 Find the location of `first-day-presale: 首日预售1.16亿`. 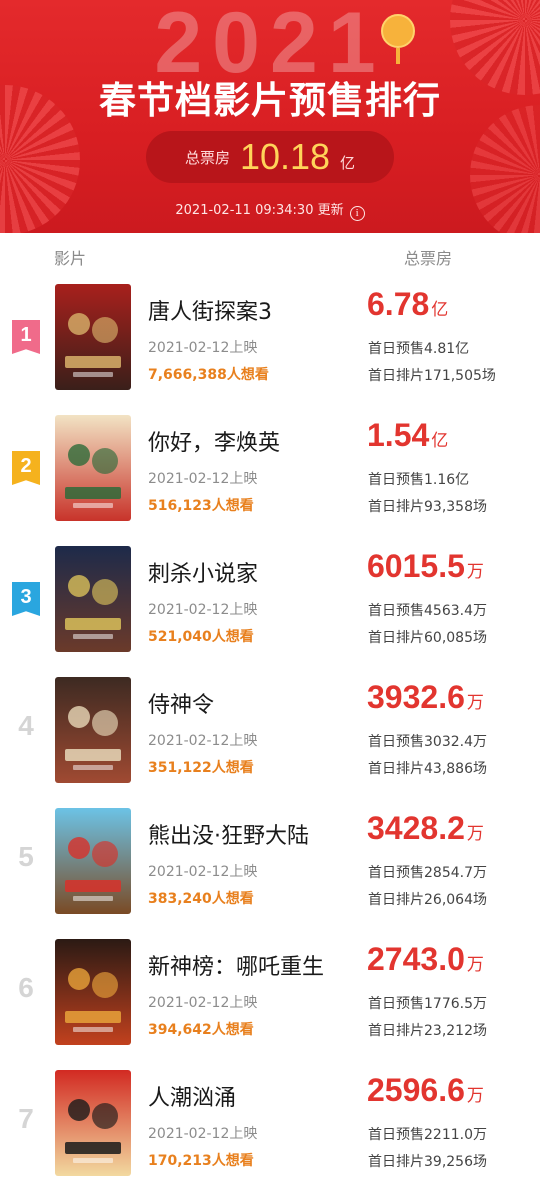

first-day-presale: 首日预售1.16亿 is located at coordinates (419, 480).